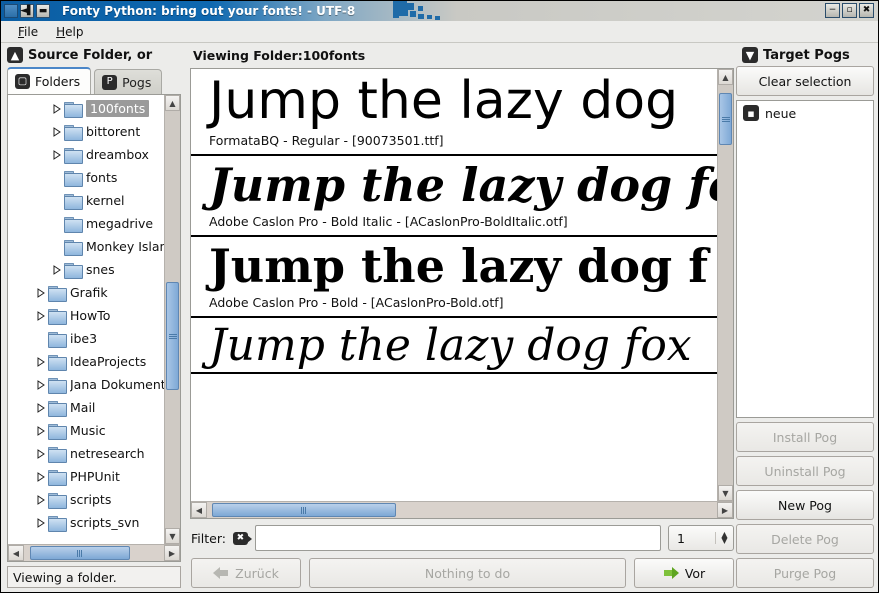 The image size is (879, 593). I want to click on folder-tree-hscrollbar: ◀ ▶, so click(94, 552).